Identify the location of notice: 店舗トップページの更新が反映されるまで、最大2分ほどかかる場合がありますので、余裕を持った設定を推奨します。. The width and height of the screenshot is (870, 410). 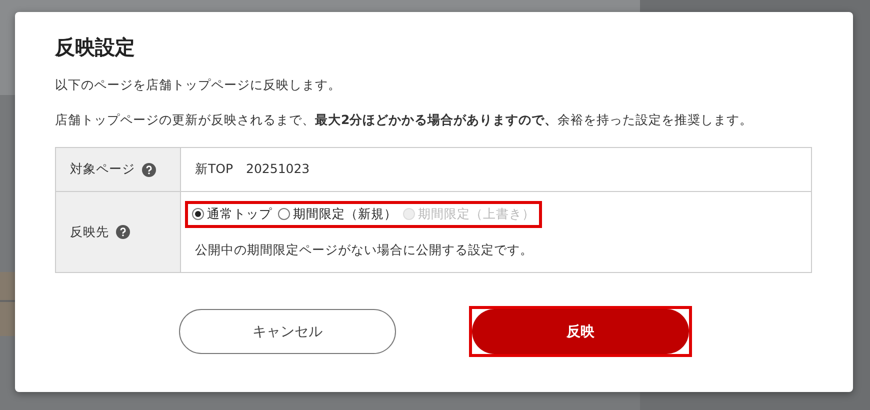
(404, 120).